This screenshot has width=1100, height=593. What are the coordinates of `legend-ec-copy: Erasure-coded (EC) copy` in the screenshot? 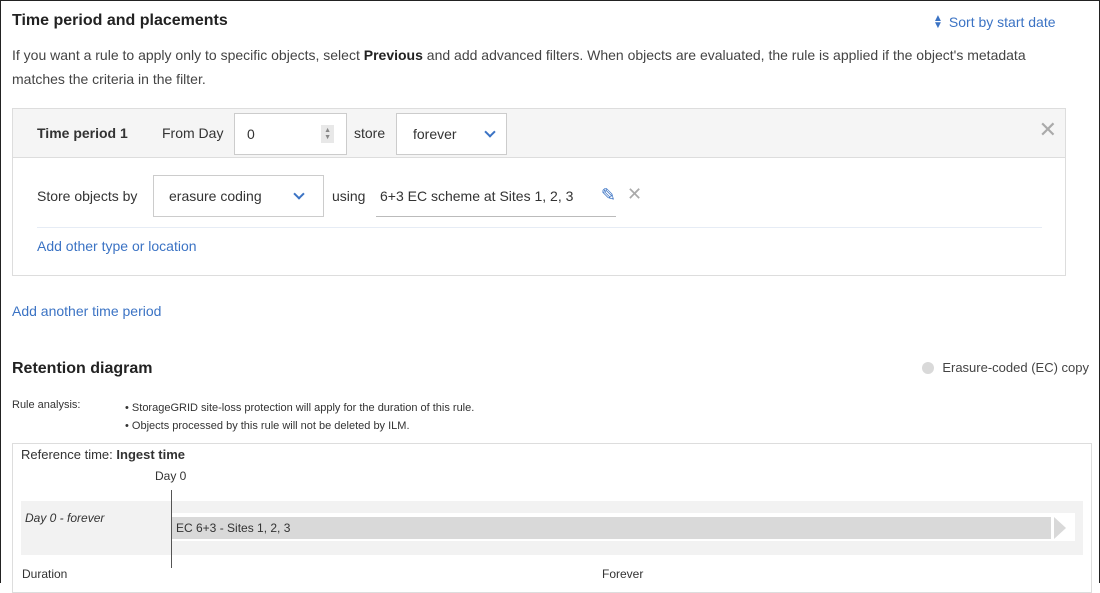 It's located at (1005, 367).